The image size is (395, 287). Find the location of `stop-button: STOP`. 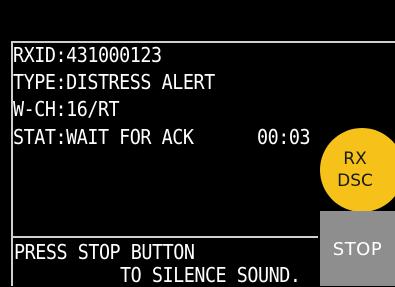

stop-button: STOP is located at coordinates (357, 248).